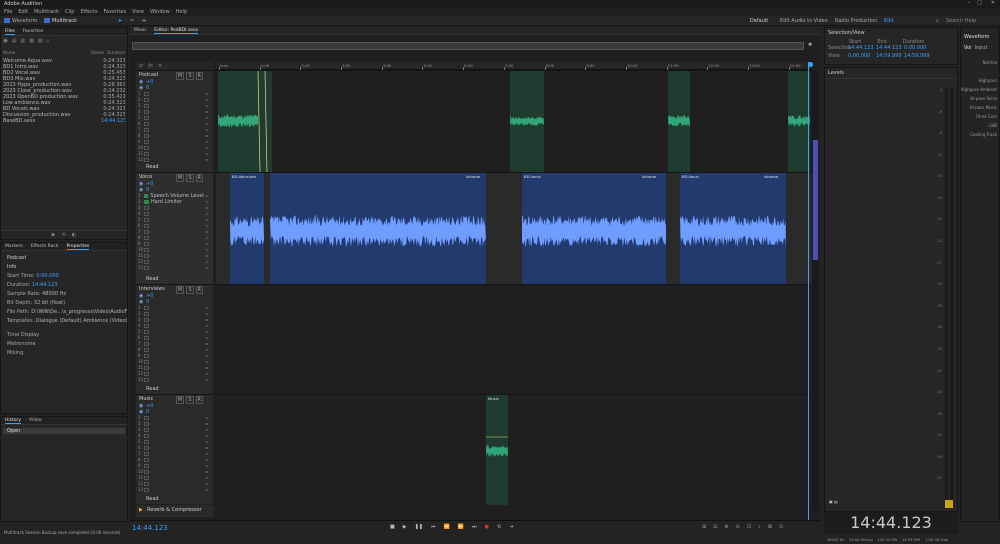  Describe the element at coordinates (173, 154) in the screenshot. I see `effect-slot: 11 ▸` at that location.